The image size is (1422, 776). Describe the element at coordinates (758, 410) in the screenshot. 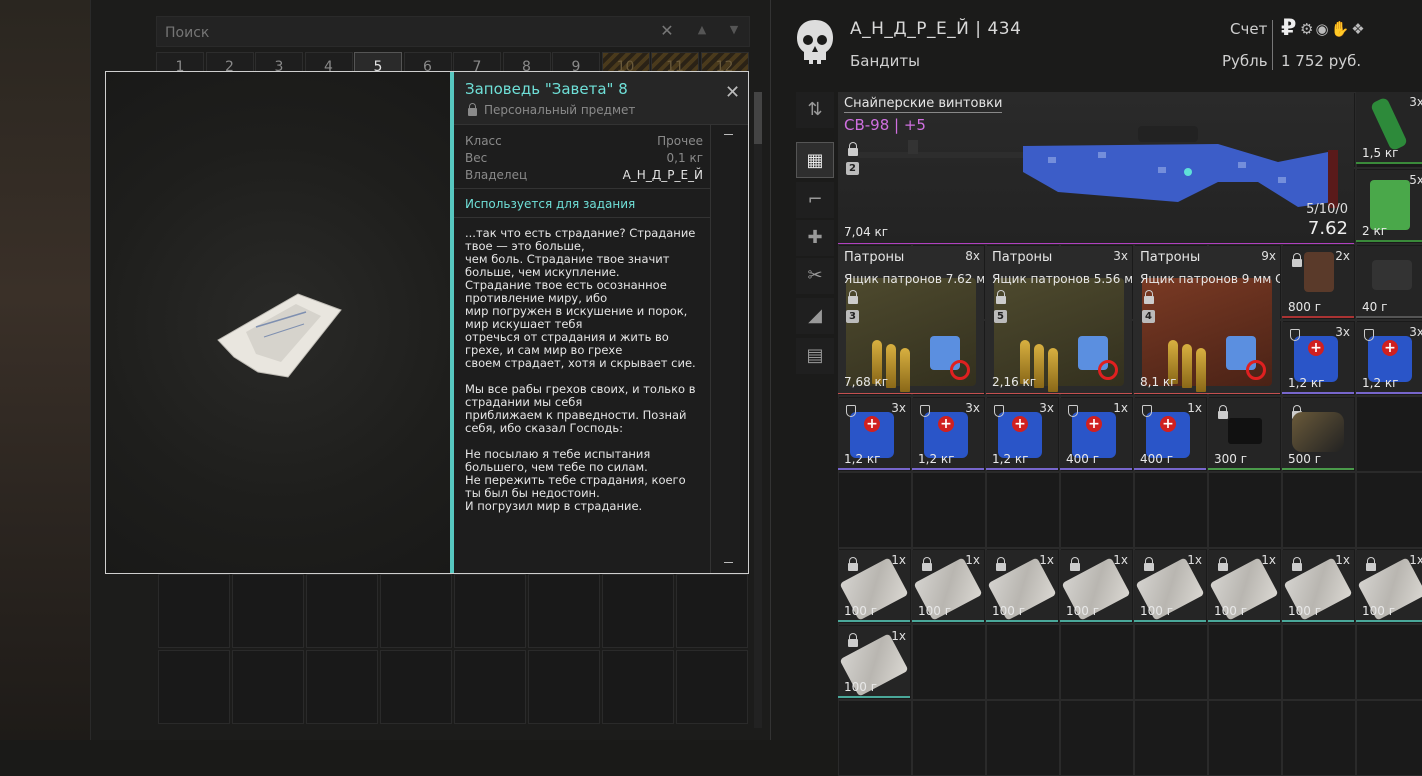

I see `stash-scrollbar` at that location.